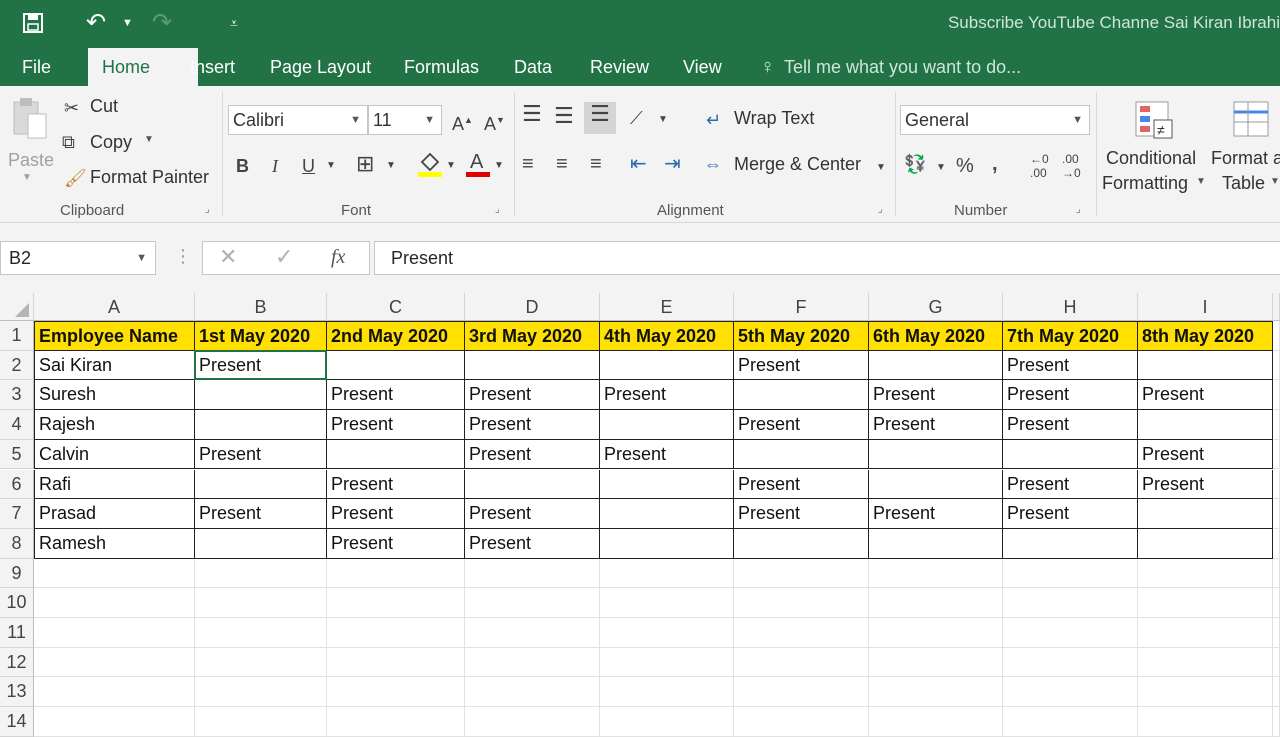 This screenshot has width=1280, height=737. What do you see at coordinates (532, 307) in the screenshot?
I see `column-header-d: D` at bounding box center [532, 307].